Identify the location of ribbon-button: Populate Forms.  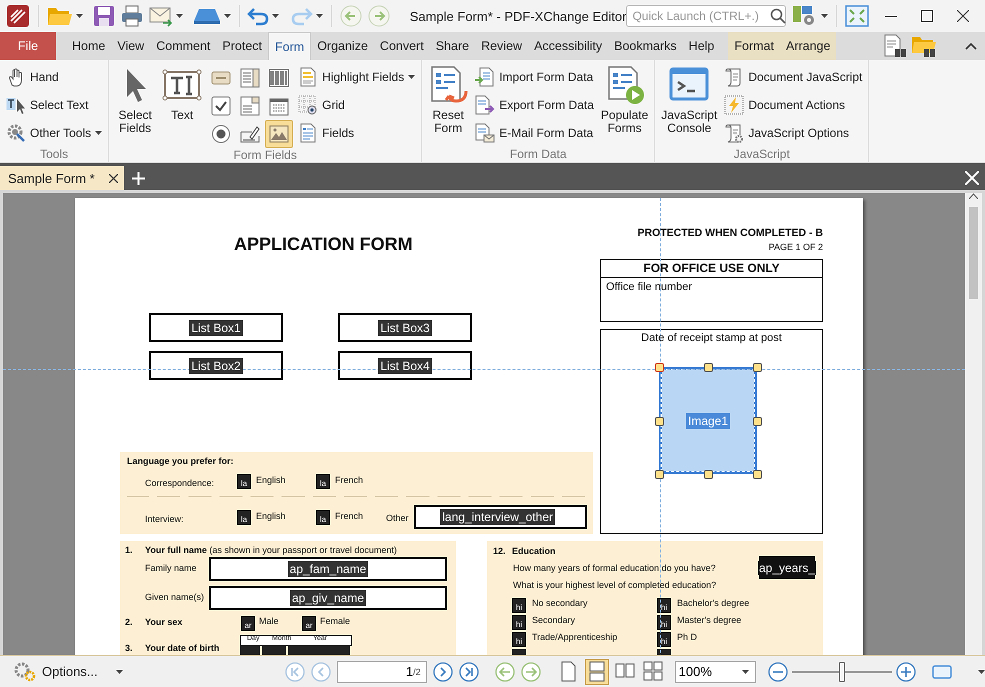
(624, 100).